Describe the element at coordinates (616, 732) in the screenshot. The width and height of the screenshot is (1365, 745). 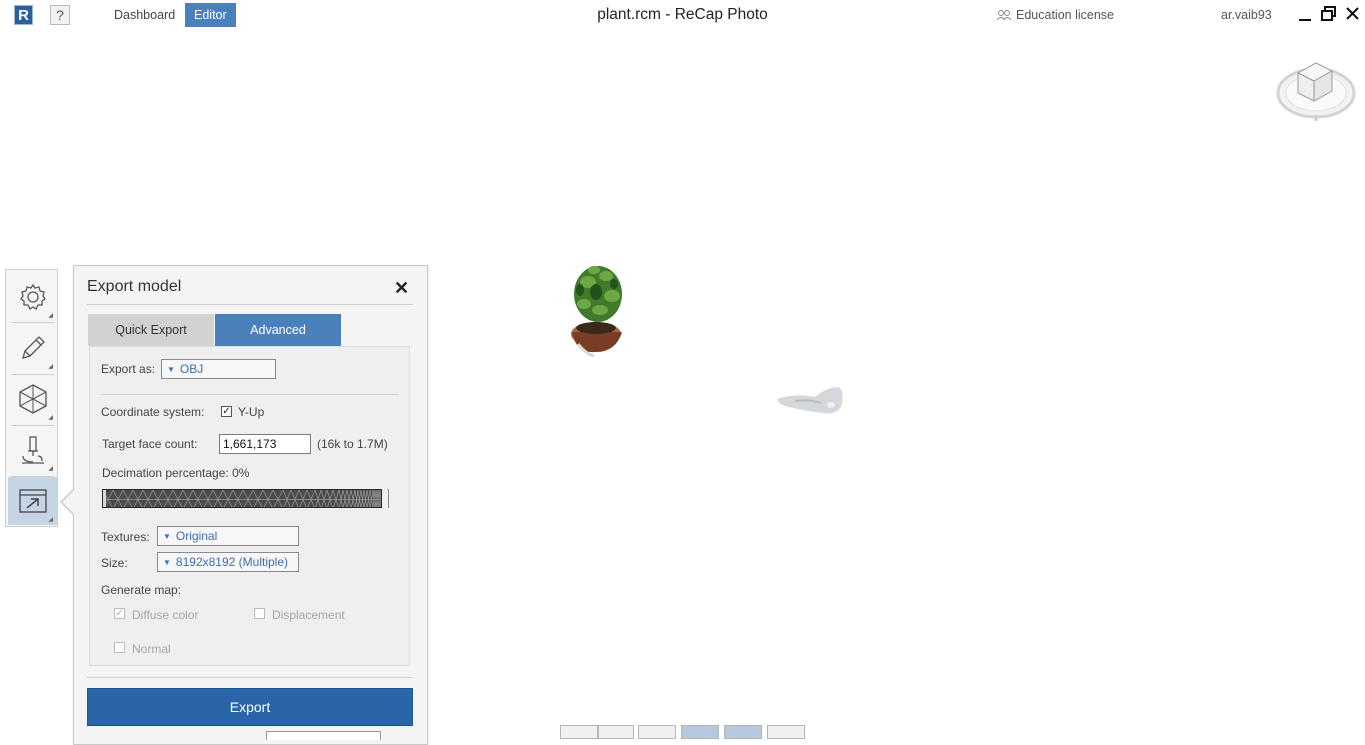
I see `view-pan-button` at that location.